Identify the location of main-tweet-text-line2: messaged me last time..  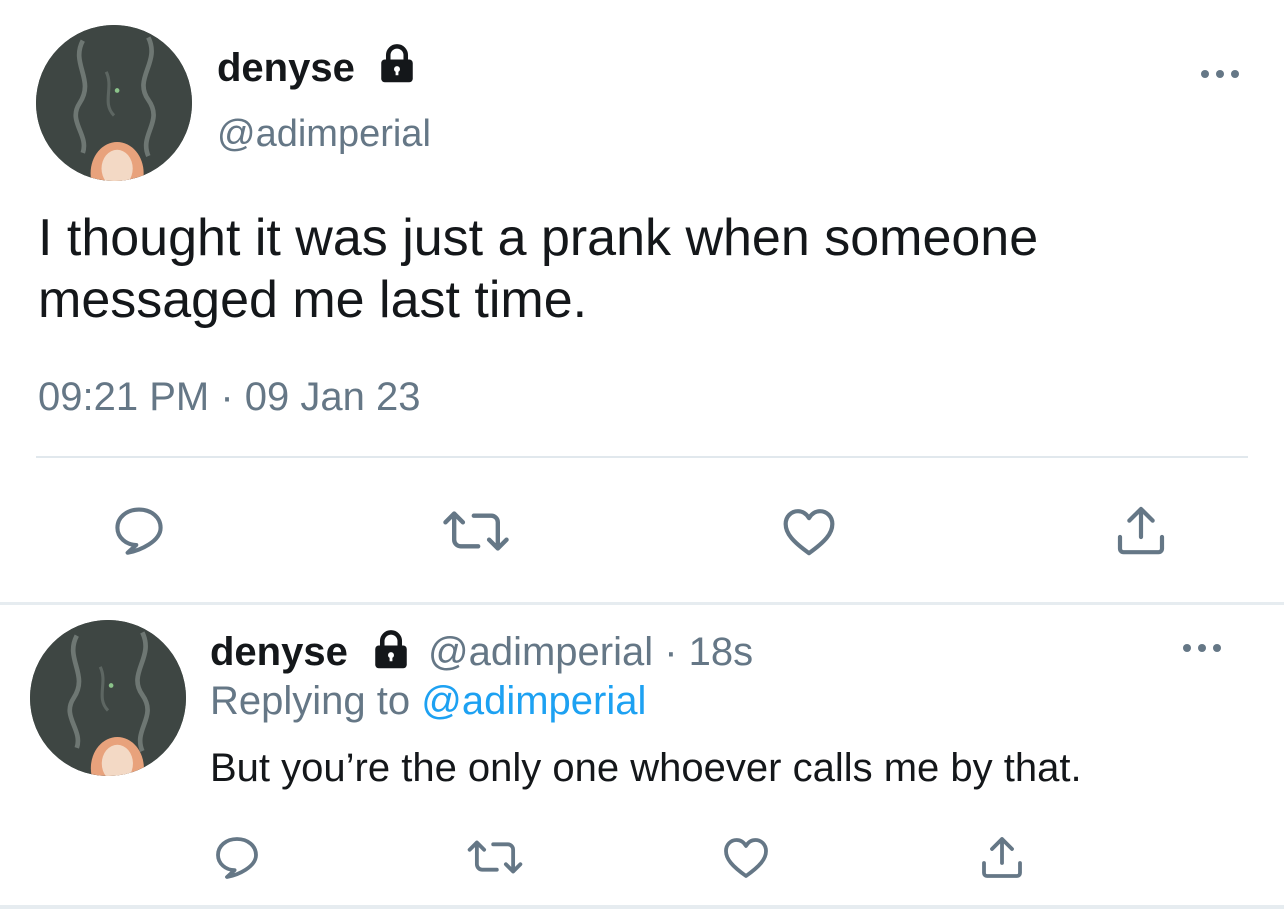
(313, 300).